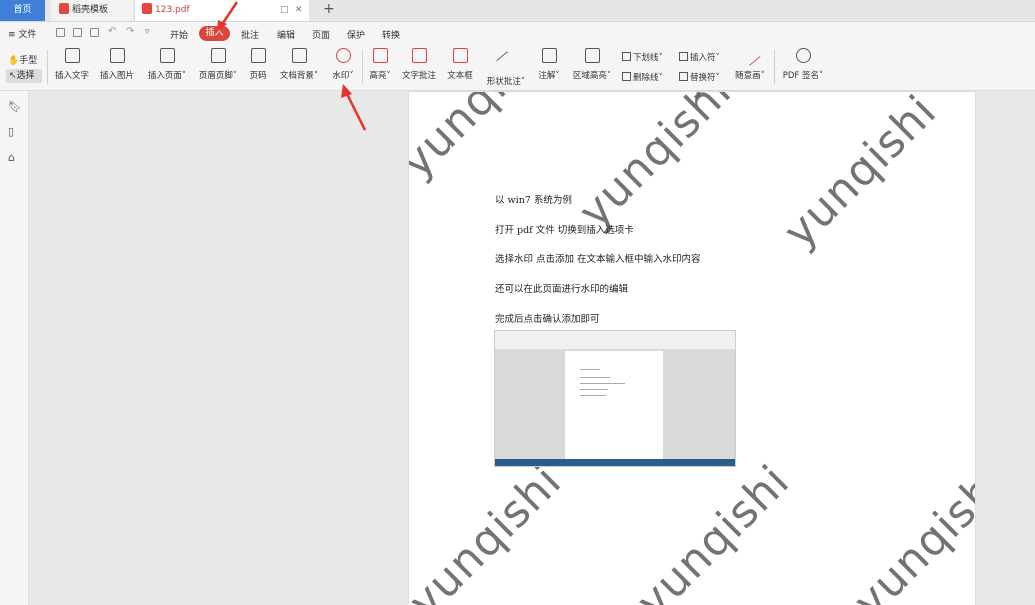 This screenshot has width=1035, height=605. What do you see at coordinates (27, 35) in the screenshot?
I see `file-menu-label: 文件` at bounding box center [27, 35].